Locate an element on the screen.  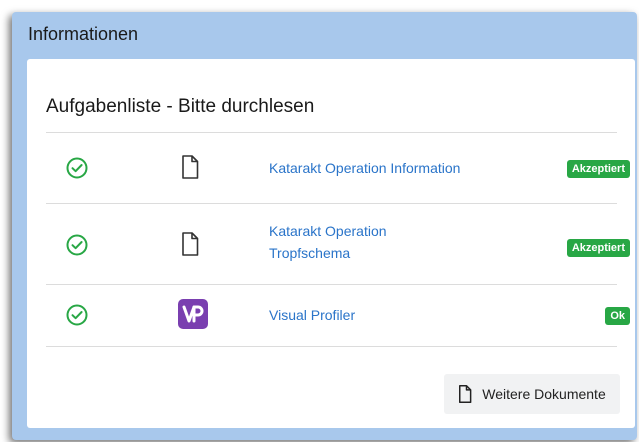
task-row: Visual Profiler Ok is located at coordinates (338, 315).